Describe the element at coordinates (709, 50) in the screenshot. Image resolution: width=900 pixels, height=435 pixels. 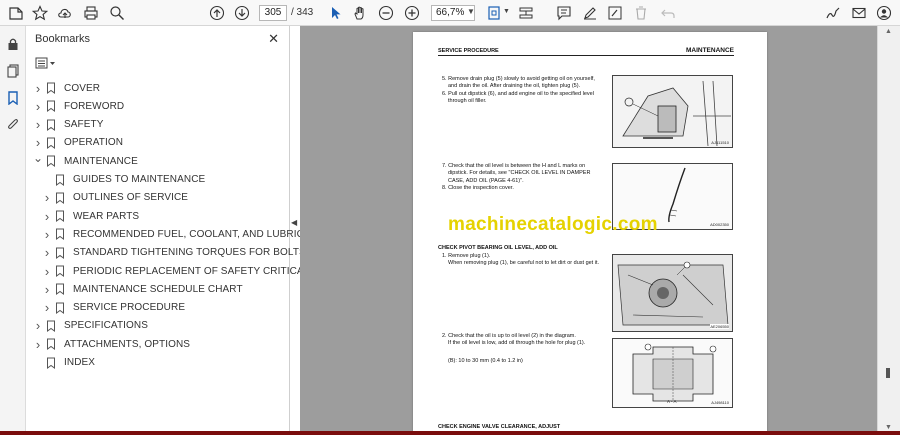
I see `page-header-right: MAINTENANCE` at that location.